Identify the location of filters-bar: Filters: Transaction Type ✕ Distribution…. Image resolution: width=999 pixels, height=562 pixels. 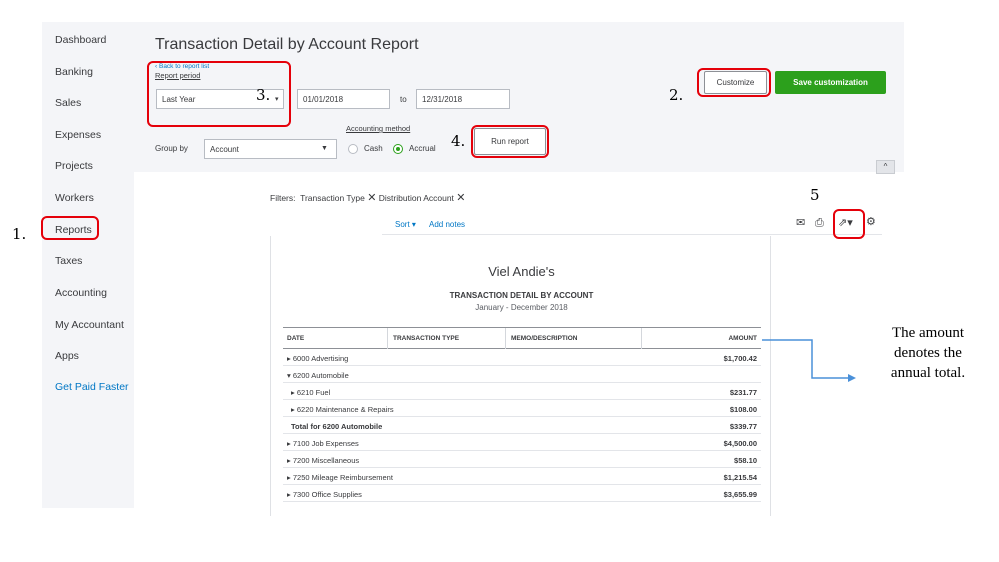
(368, 197).